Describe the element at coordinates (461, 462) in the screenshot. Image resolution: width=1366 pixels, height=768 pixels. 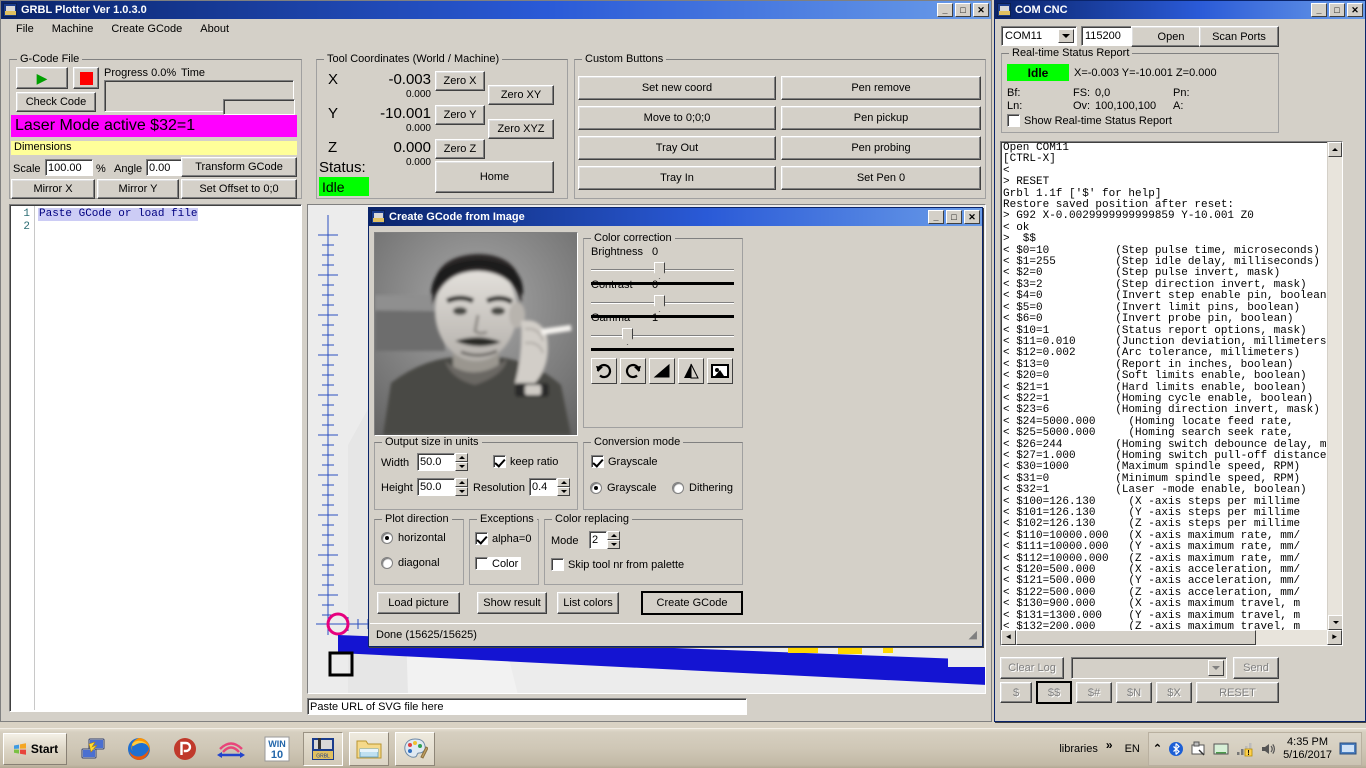
I see `width-spinner` at that location.